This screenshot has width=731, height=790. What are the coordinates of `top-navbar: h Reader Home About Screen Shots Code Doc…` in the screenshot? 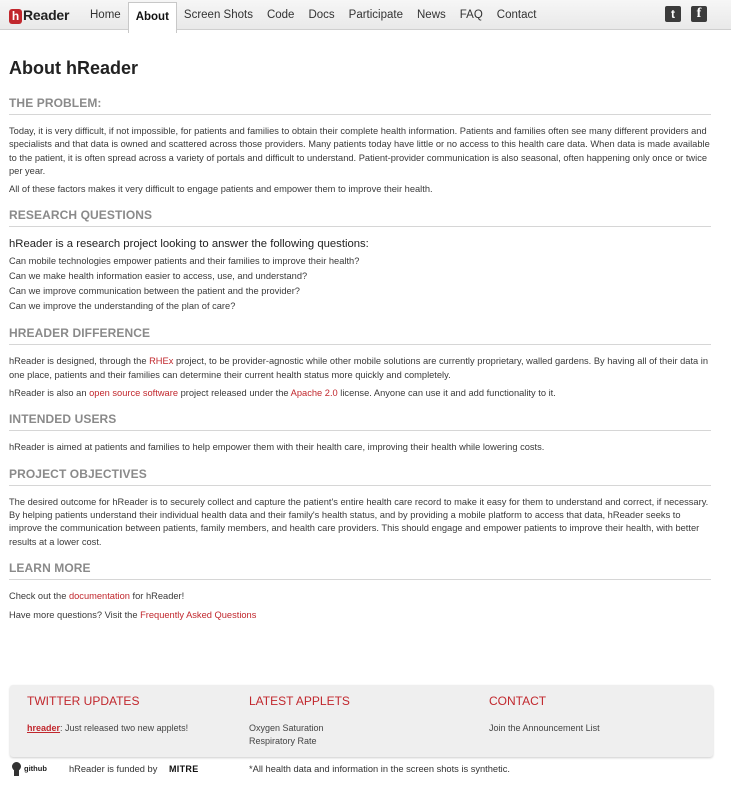 It's located at (365, 16).